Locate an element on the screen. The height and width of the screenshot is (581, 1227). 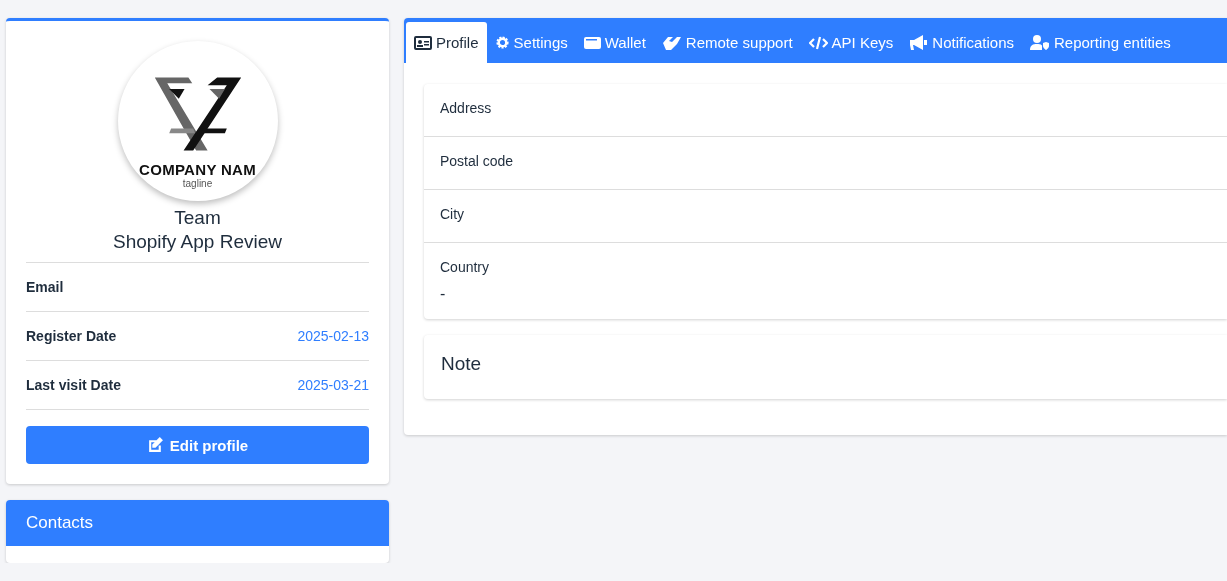
logo-tagline: tagline is located at coordinates (197, 183).